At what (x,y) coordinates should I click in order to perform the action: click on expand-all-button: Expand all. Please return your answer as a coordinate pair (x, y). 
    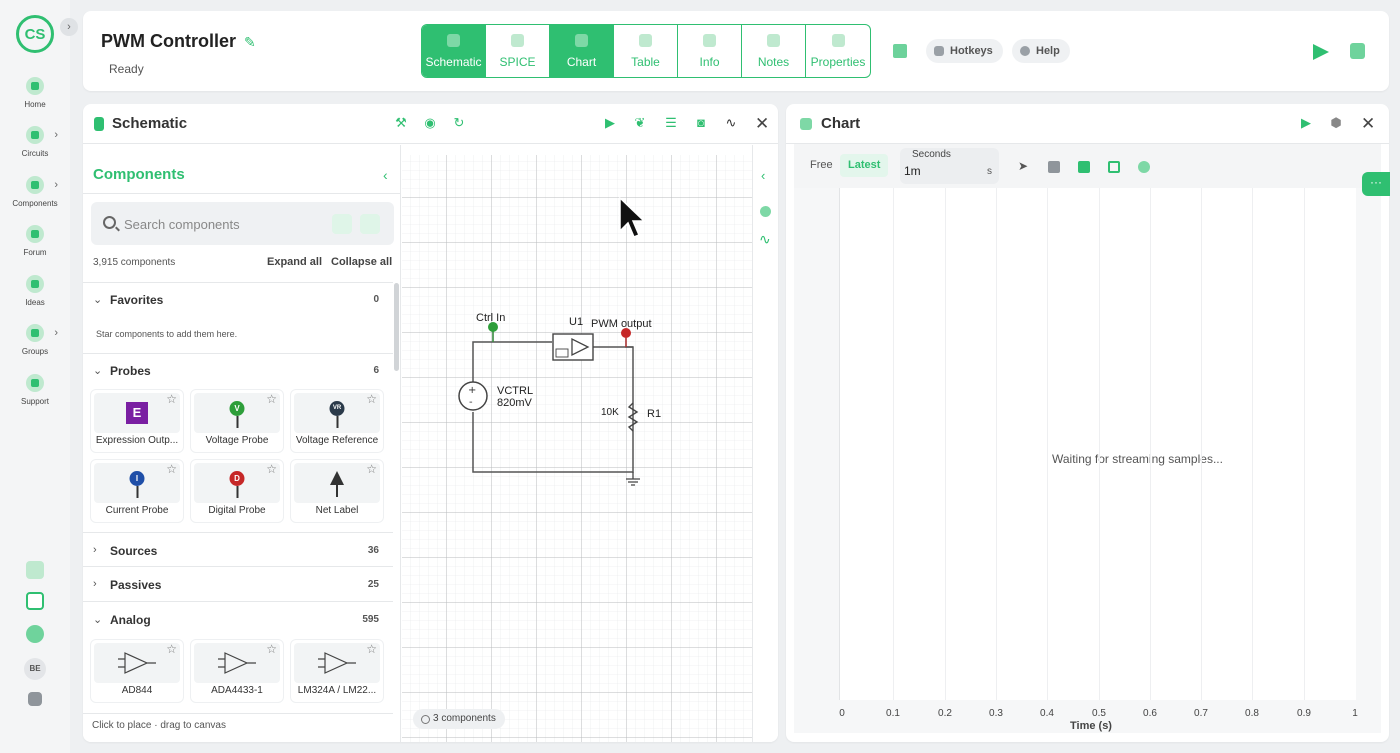
    Looking at the image, I should click on (294, 262).